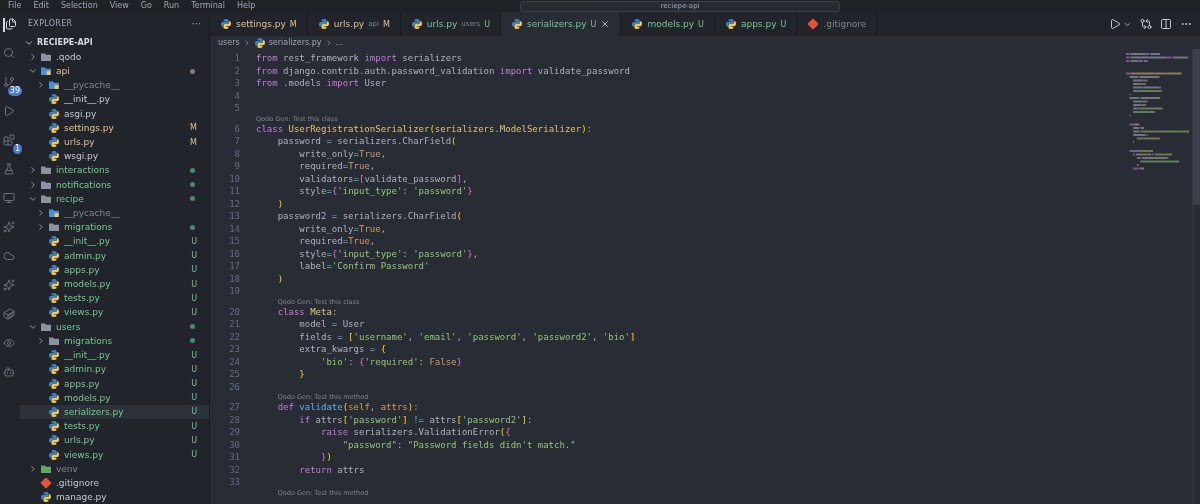  I want to click on file-row: wsgi.py, so click(114, 156).